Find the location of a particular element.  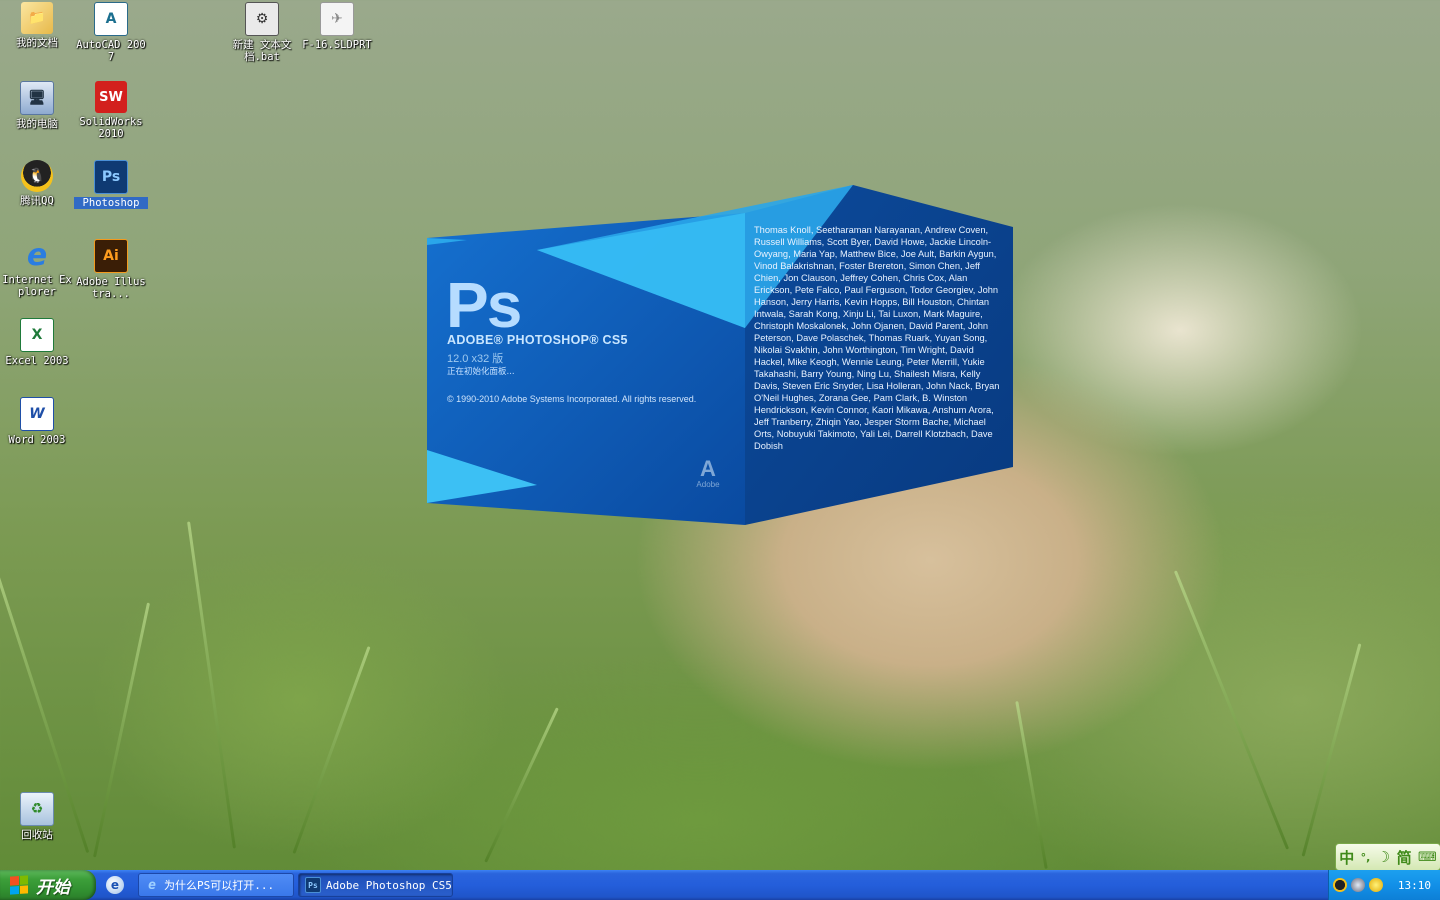

desktop-icon-qq: 🐧 腾讯QQ is located at coordinates (37, 183).